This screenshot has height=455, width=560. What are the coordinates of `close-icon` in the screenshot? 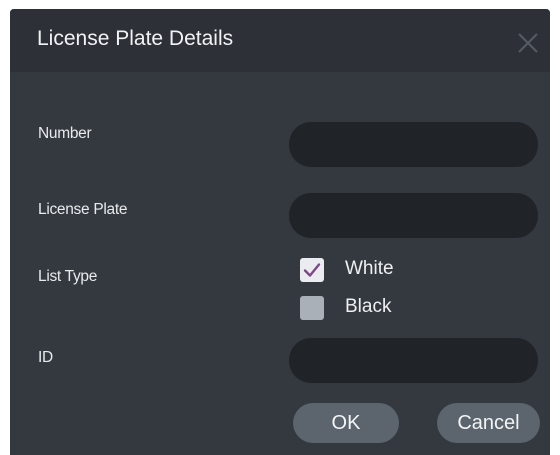 It's located at (528, 43).